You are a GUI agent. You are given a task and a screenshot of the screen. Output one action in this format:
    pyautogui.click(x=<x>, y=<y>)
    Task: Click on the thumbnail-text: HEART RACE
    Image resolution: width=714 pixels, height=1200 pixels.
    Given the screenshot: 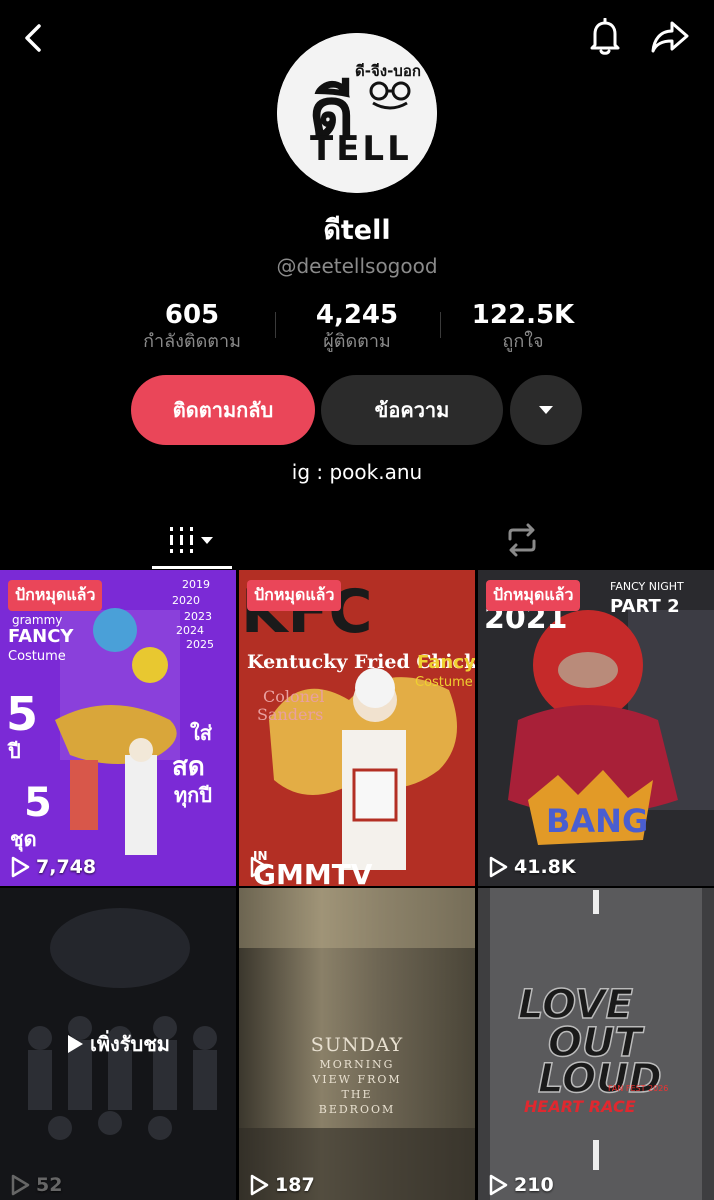 What is the action you would take?
    pyautogui.click(x=580, y=1106)
    